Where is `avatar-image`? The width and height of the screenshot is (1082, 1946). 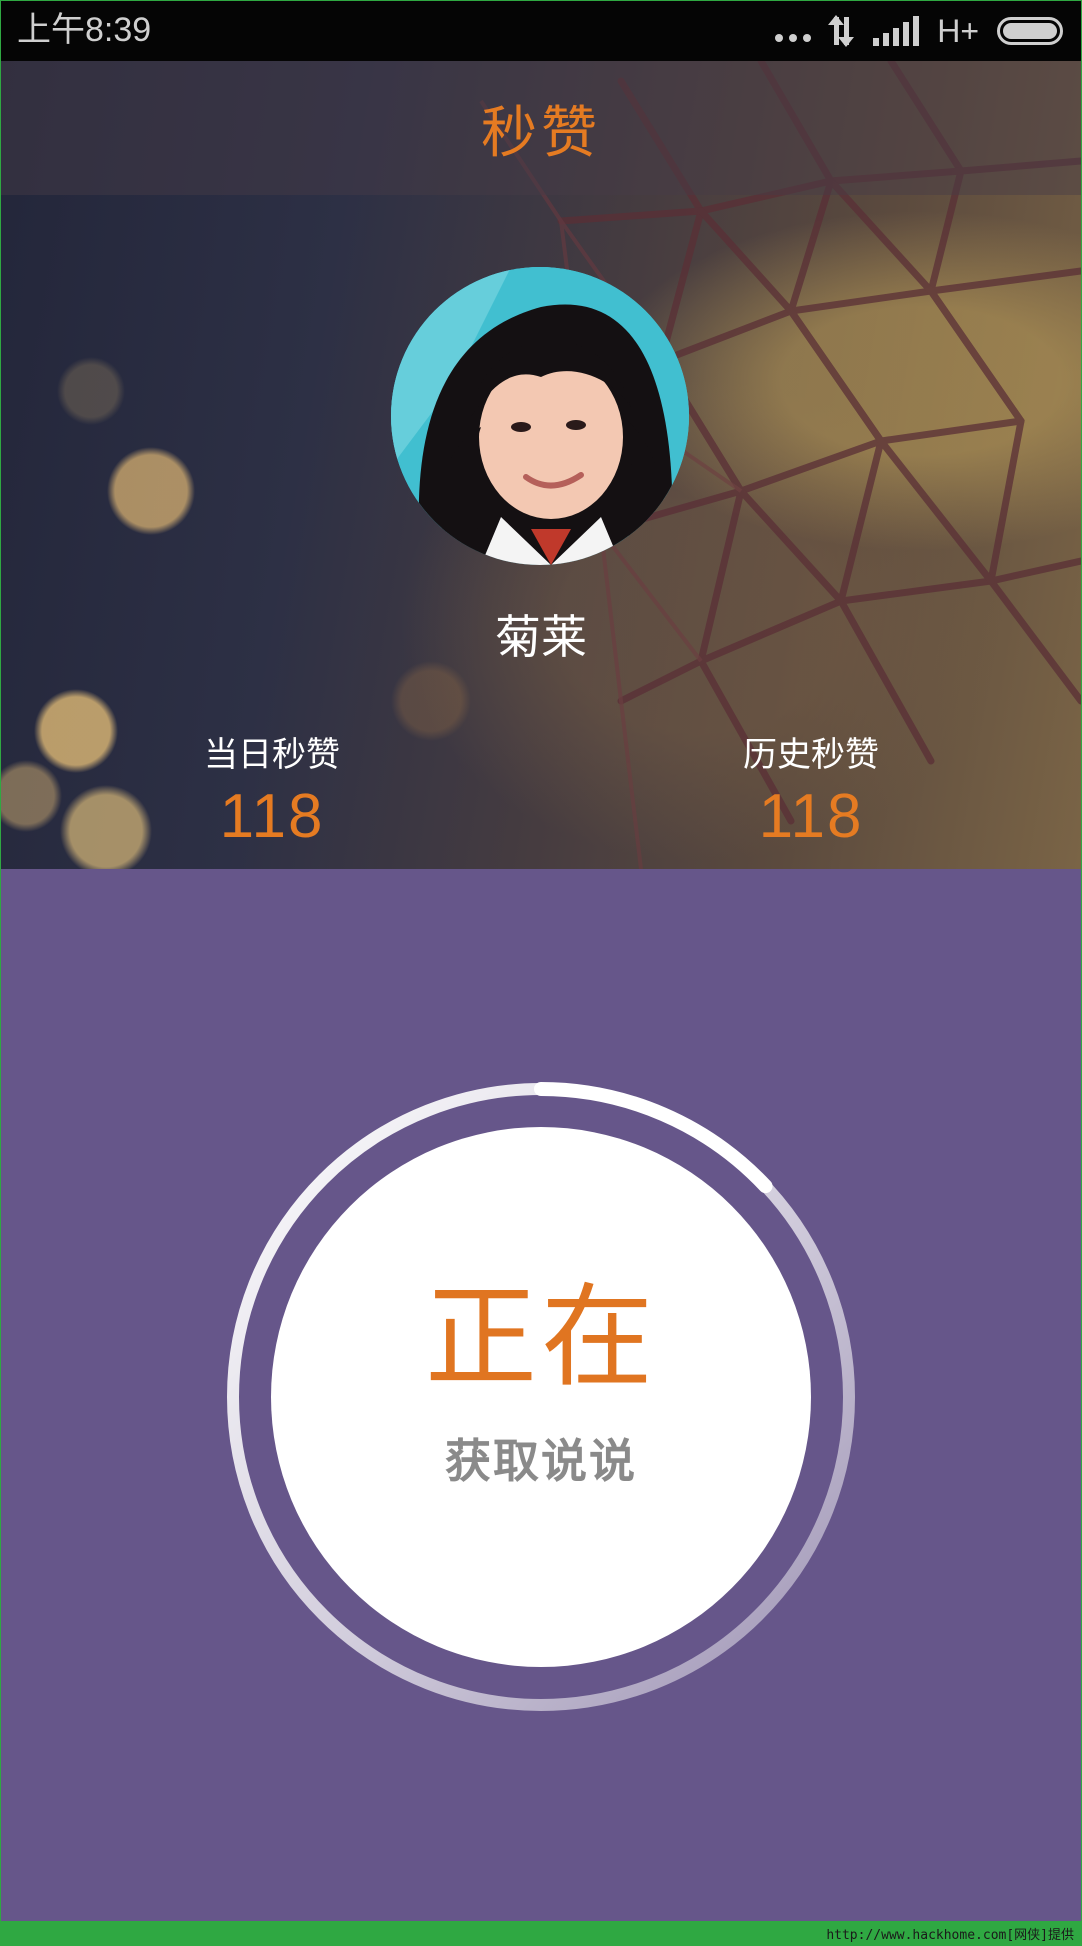 avatar-image is located at coordinates (540, 416).